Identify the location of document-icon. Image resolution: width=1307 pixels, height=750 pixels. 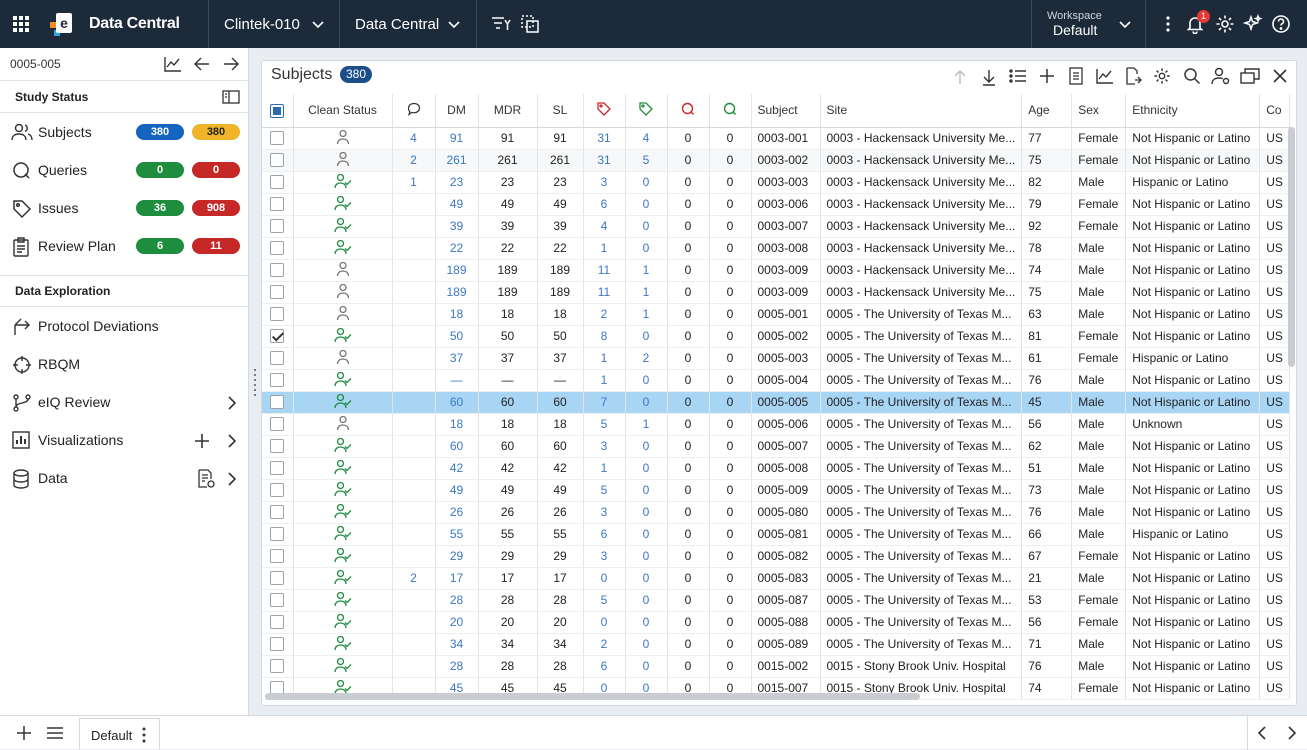
(1076, 77).